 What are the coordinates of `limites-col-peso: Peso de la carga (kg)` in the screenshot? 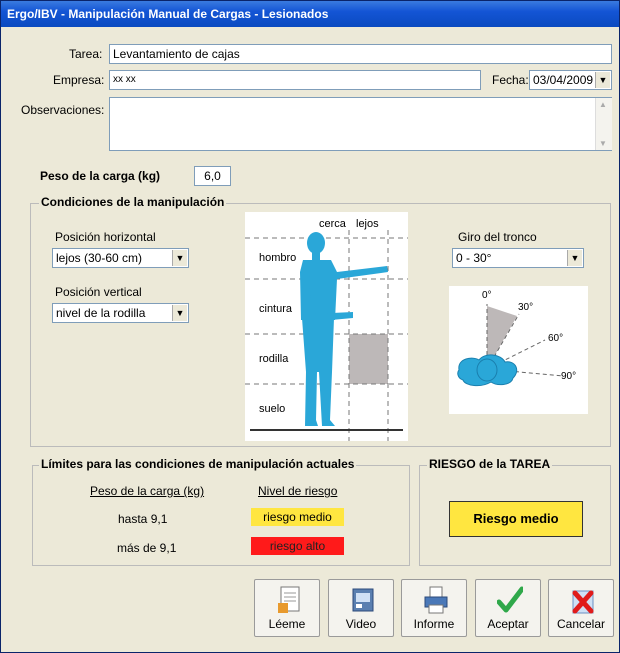 It's located at (147, 491).